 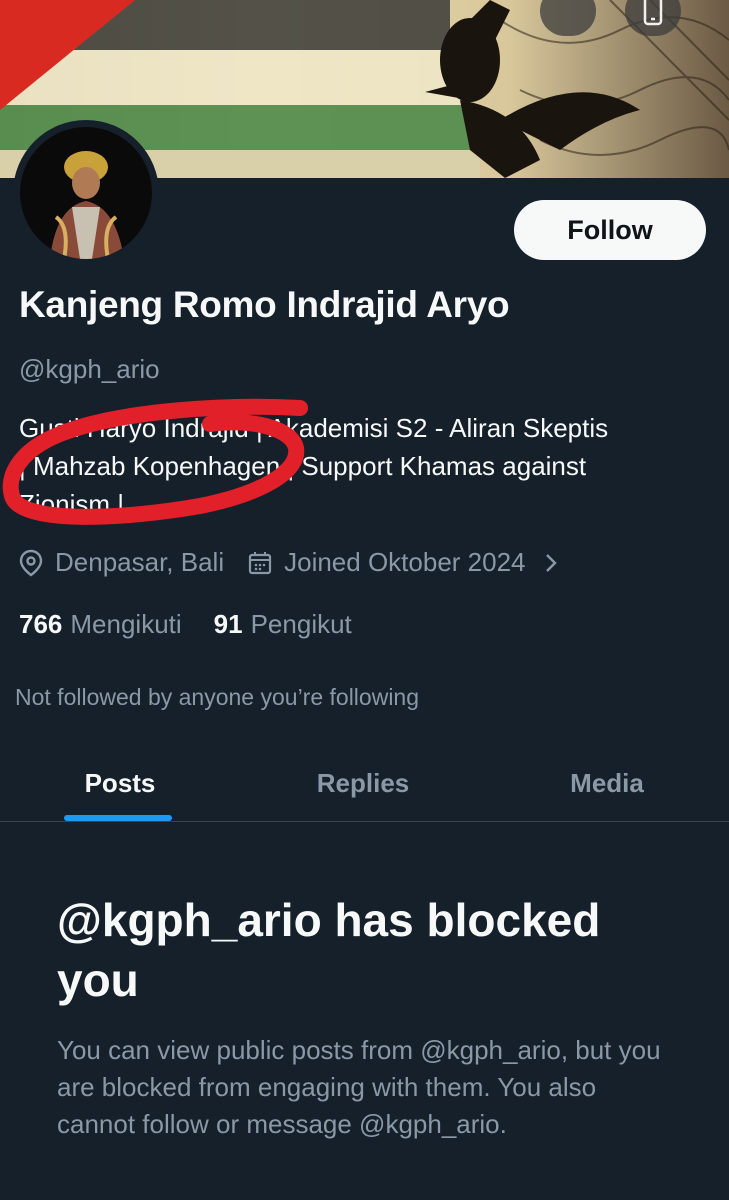 What do you see at coordinates (118, 818) in the screenshot?
I see `active-tab-indicator` at bounding box center [118, 818].